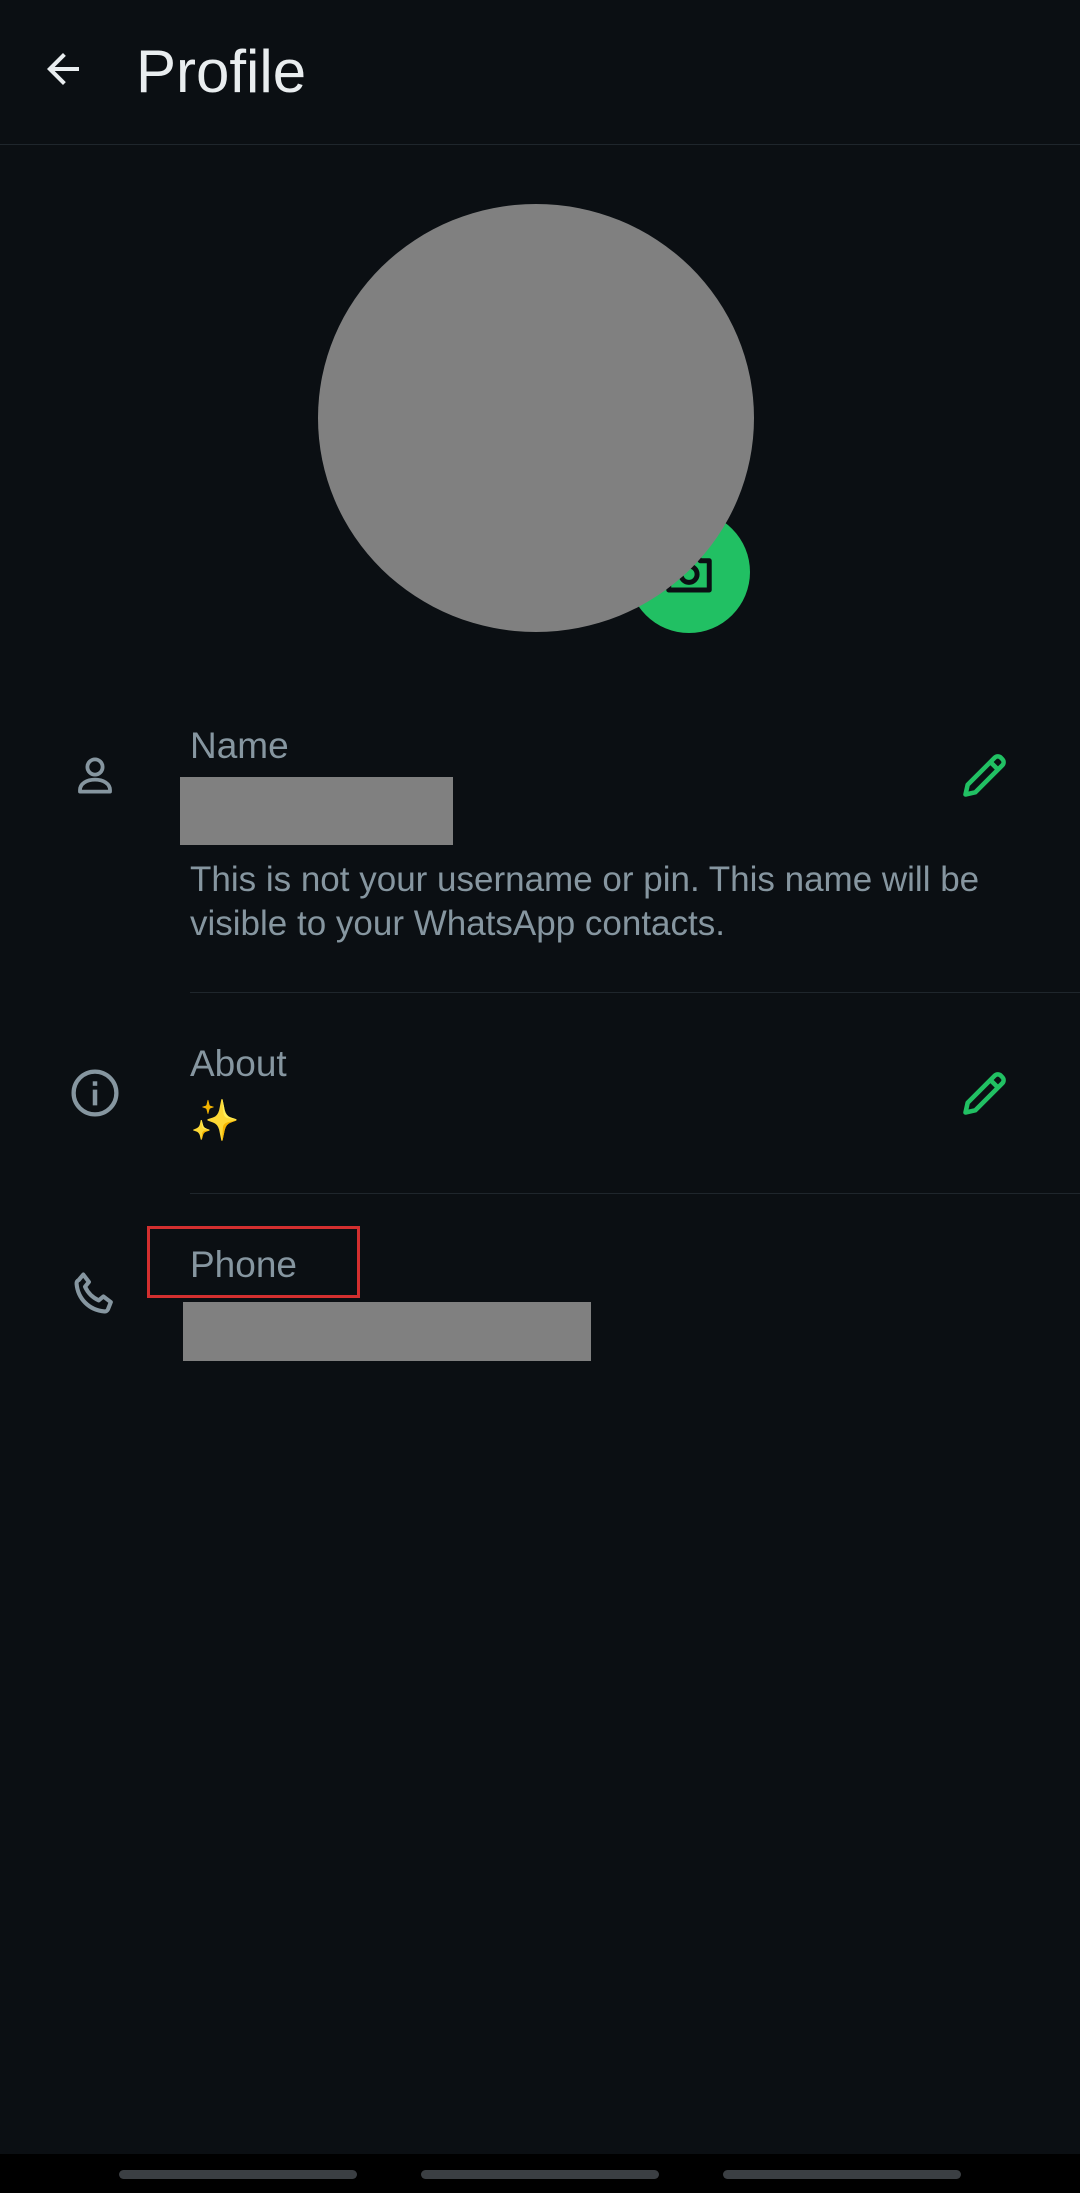 This screenshot has height=2193, width=1080. Describe the element at coordinates (215, 1121) in the screenshot. I see `about-value: ✨` at that location.